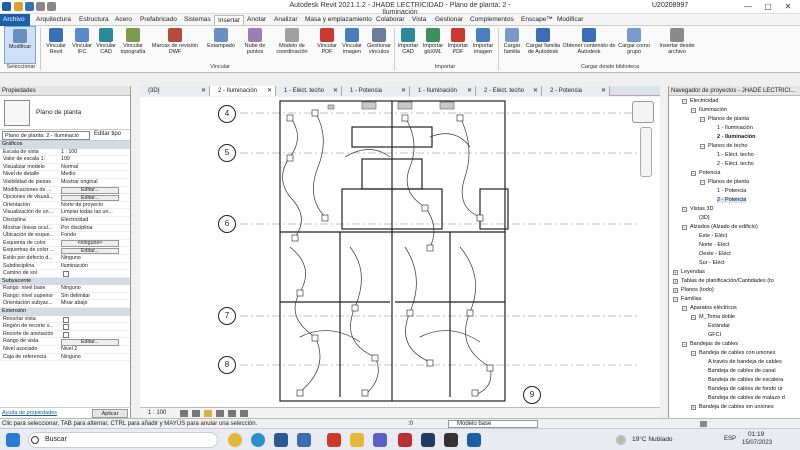 The height and width of the screenshot is (450, 800). I want to click on tree-node: Planos de planta, so click(728, 119).